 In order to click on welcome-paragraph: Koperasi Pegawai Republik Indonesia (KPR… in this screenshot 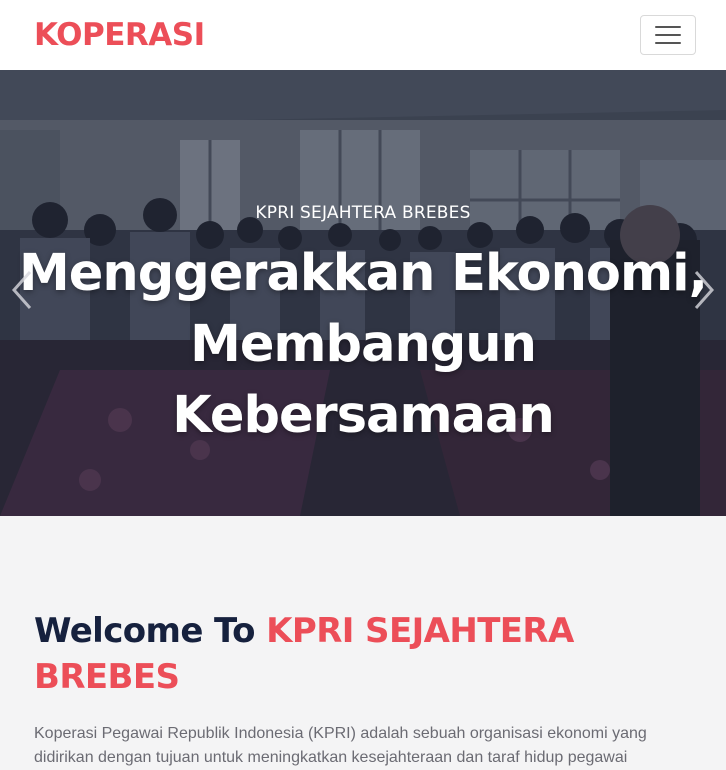, I will do `click(340, 745)`.